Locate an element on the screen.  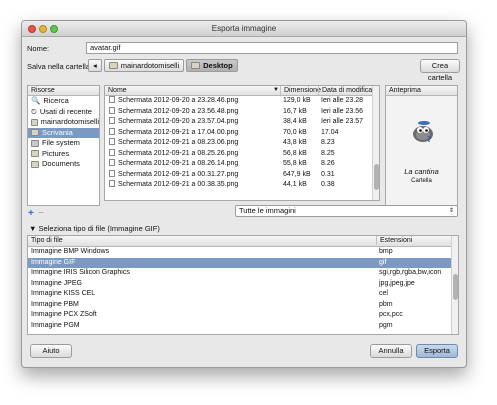
sort-down-icon: ▼ is located at coordinates (276, 90).